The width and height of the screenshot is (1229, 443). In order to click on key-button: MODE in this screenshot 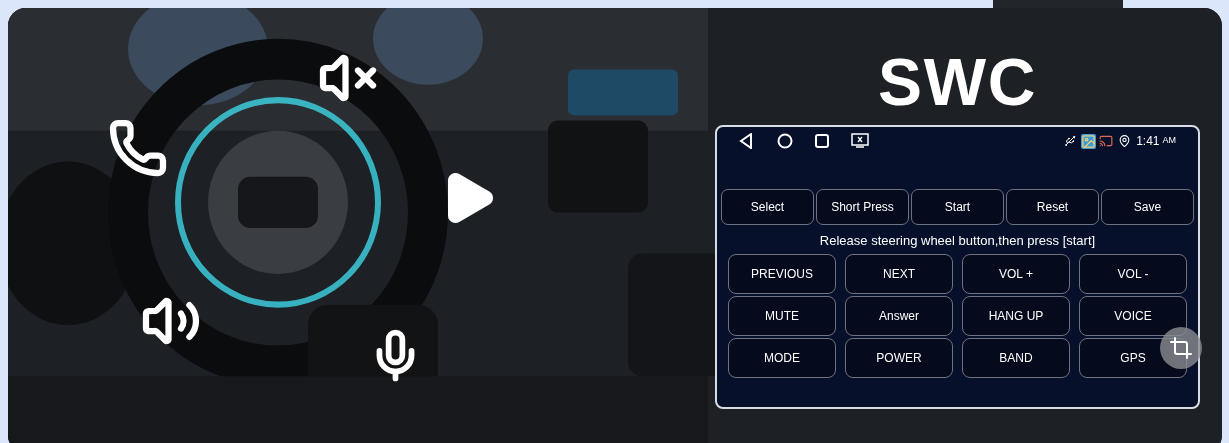, I will do `click(782, 358)`.